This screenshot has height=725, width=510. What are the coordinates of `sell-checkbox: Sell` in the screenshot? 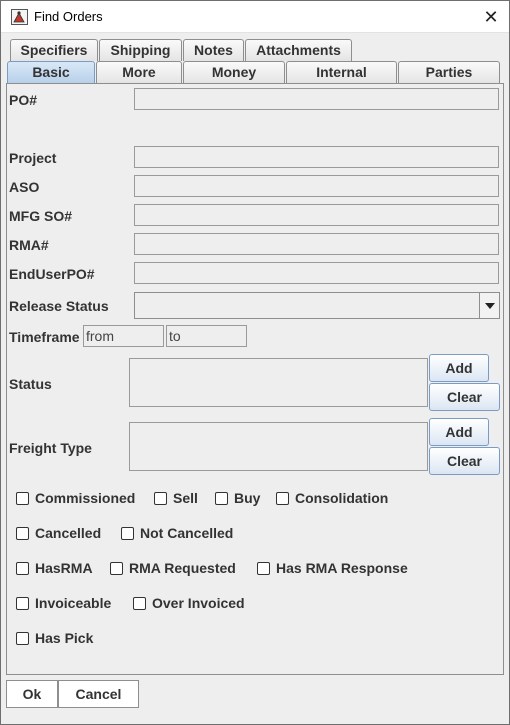 It's located at (179, 500).